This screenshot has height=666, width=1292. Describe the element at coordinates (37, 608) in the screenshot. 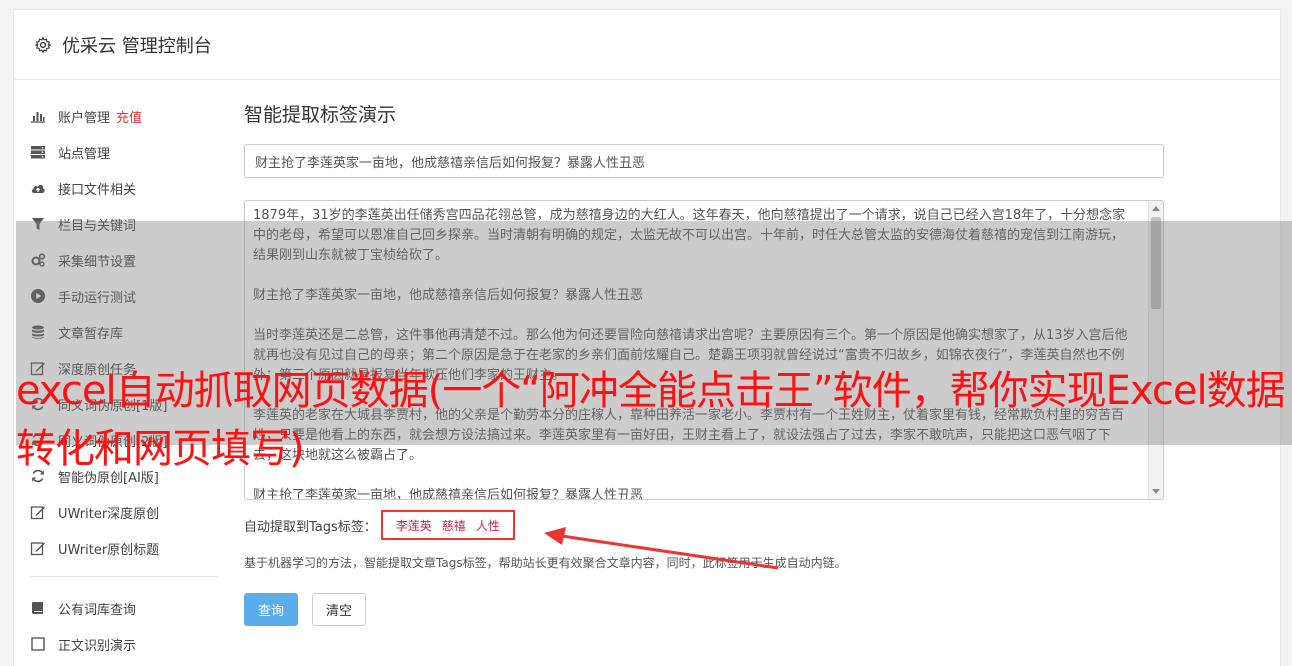

I see `book-icon` at that location.